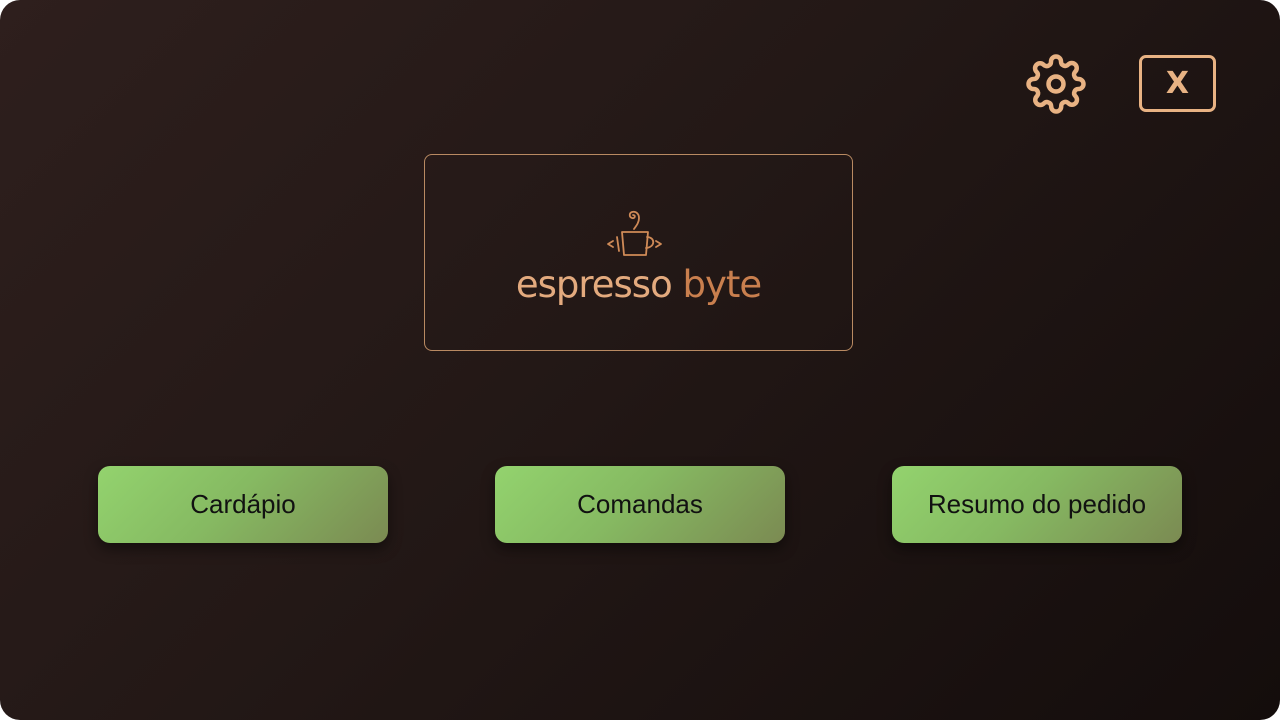 Image resolution: width=1280 pixels, height=720 pixels. What do you see at coordinates (594, 284) in the screenshot?
I see `logo-word-espresso: espresso` at bounding box center [594, 284].